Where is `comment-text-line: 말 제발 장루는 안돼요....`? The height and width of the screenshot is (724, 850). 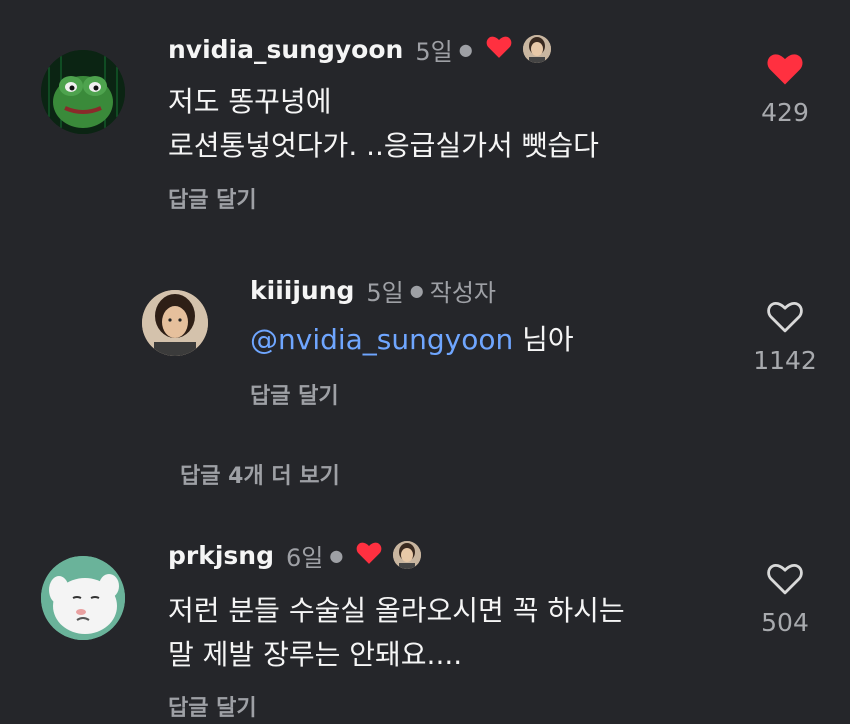
comment-text-line: 말 제발 장루는 안돼요.... is located at coordinates (315, 654).